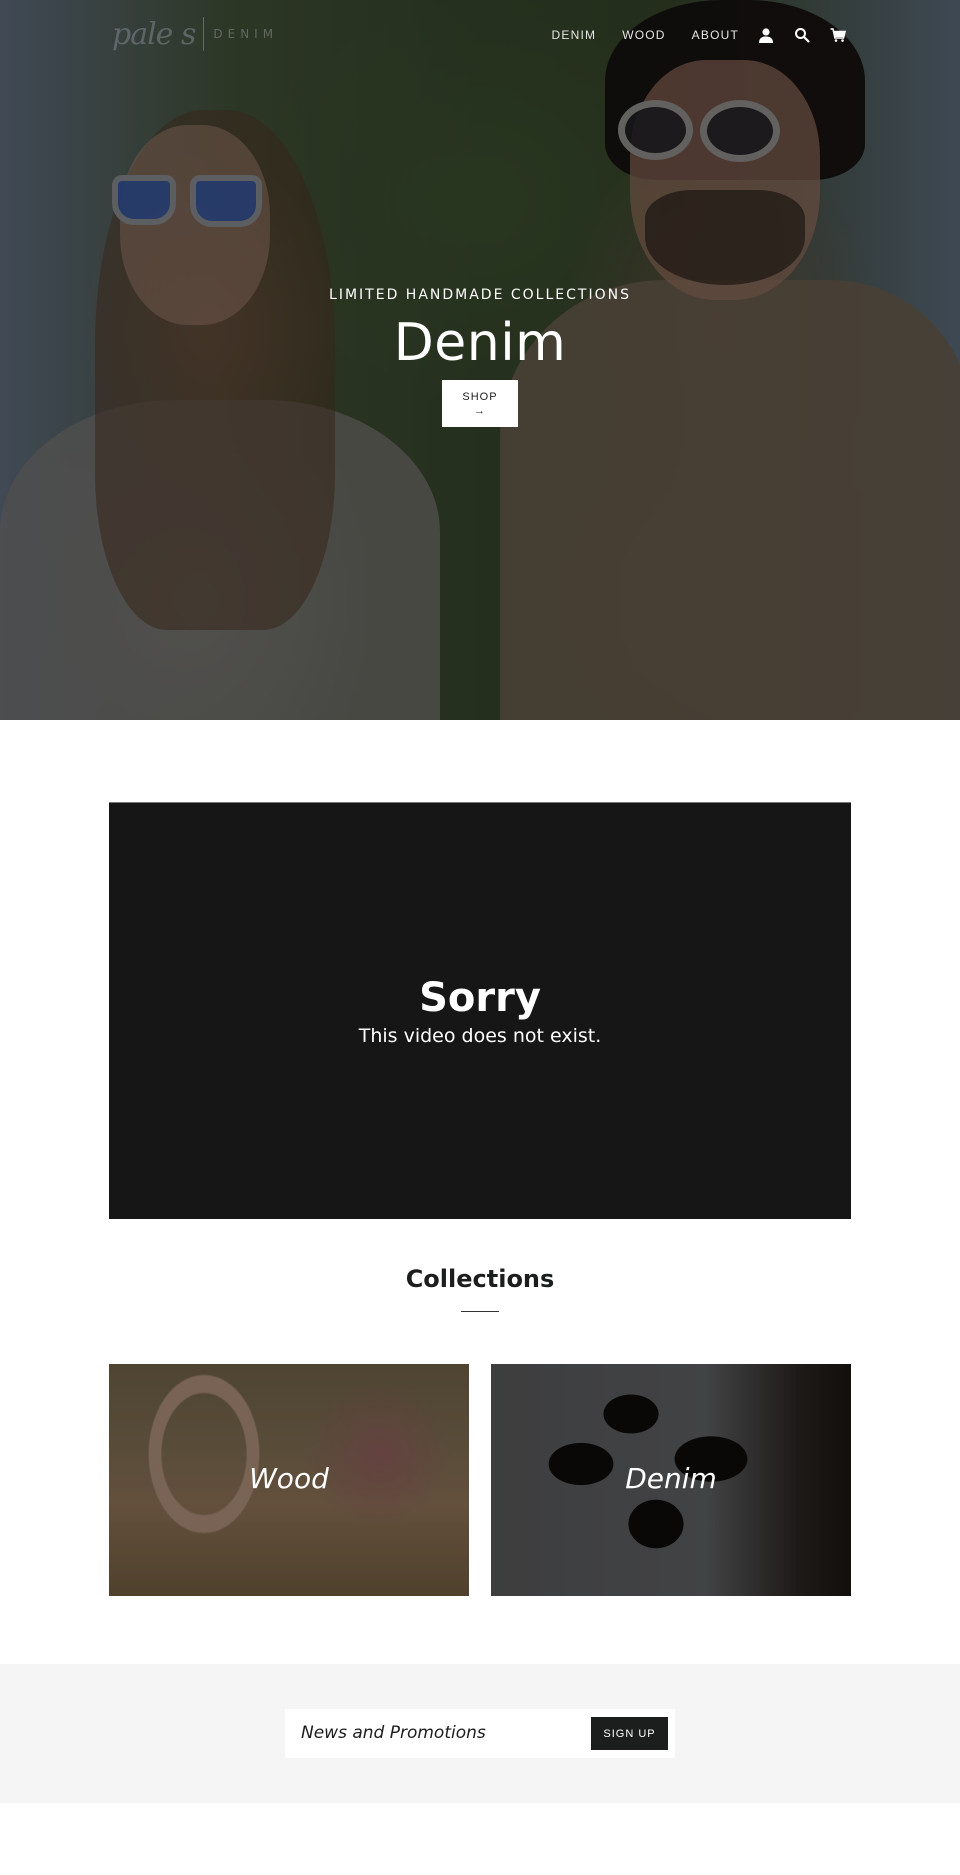 This screenshot has width=960, height=1875. Describe the element at coordinates (204, 34) in the screenshot. I see `logo-divider` at that location.